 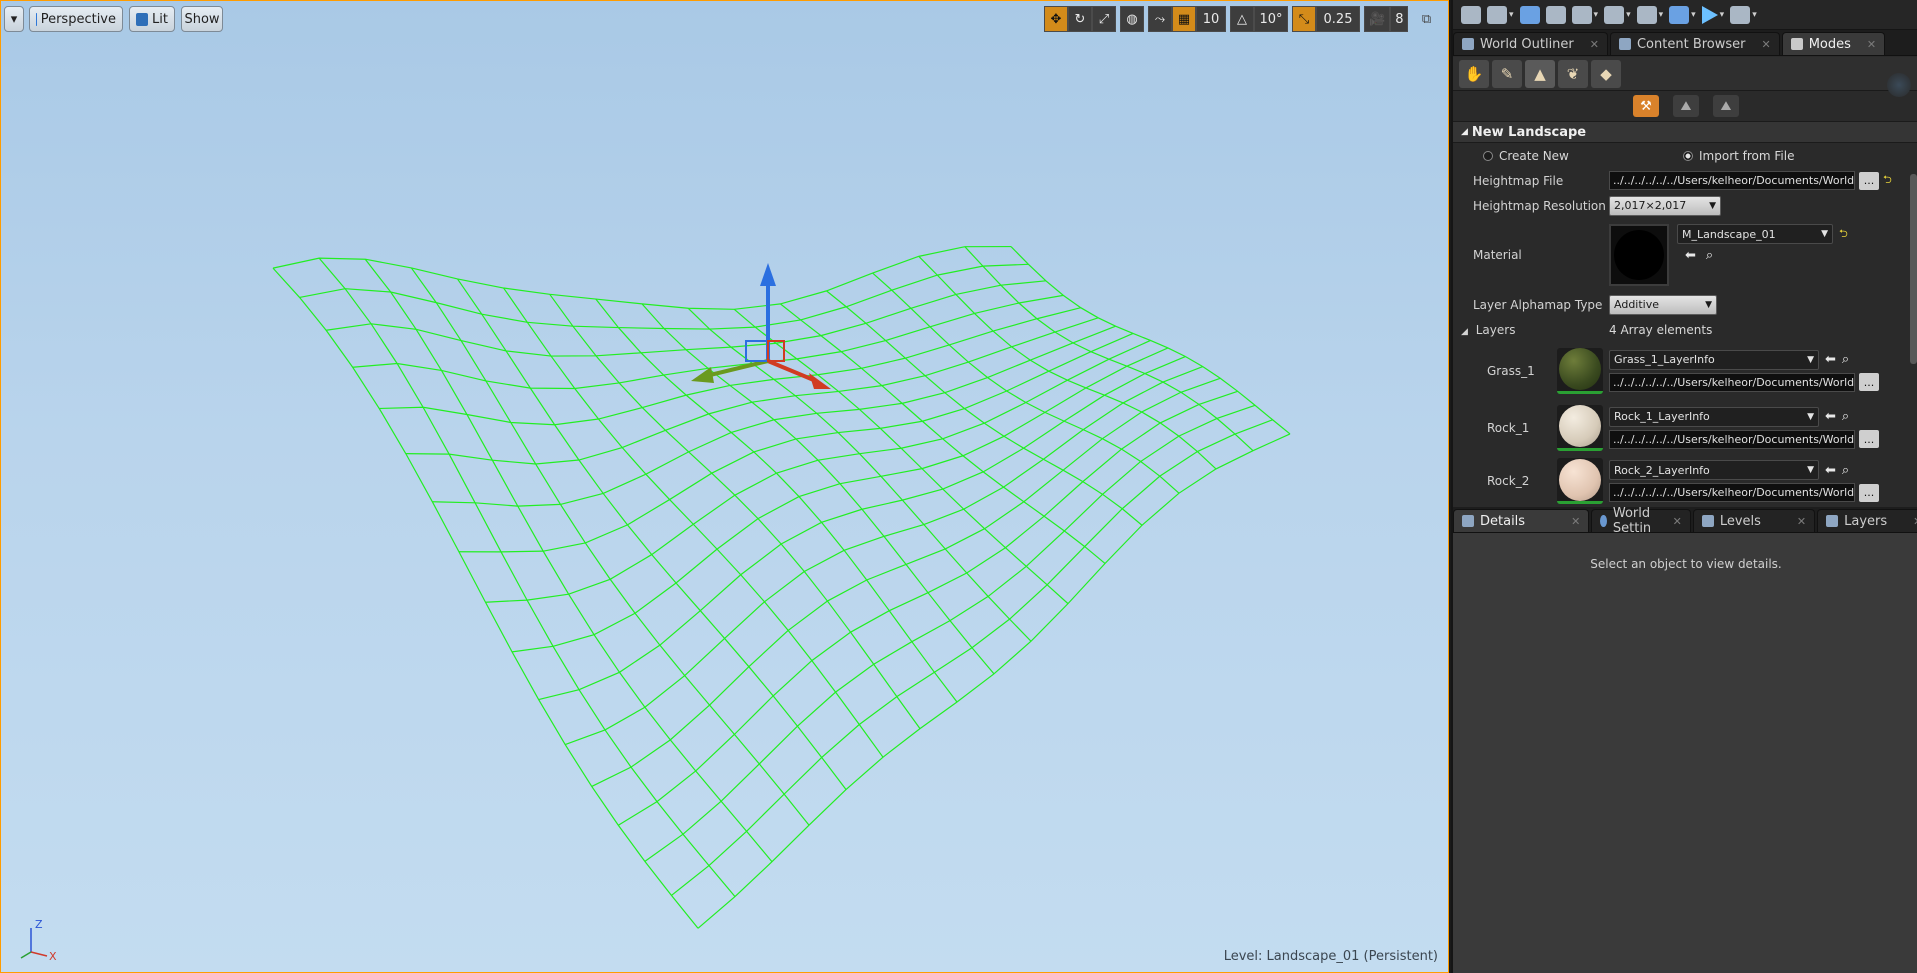 I want to click on content-icon, so click(x=1529, y=14).